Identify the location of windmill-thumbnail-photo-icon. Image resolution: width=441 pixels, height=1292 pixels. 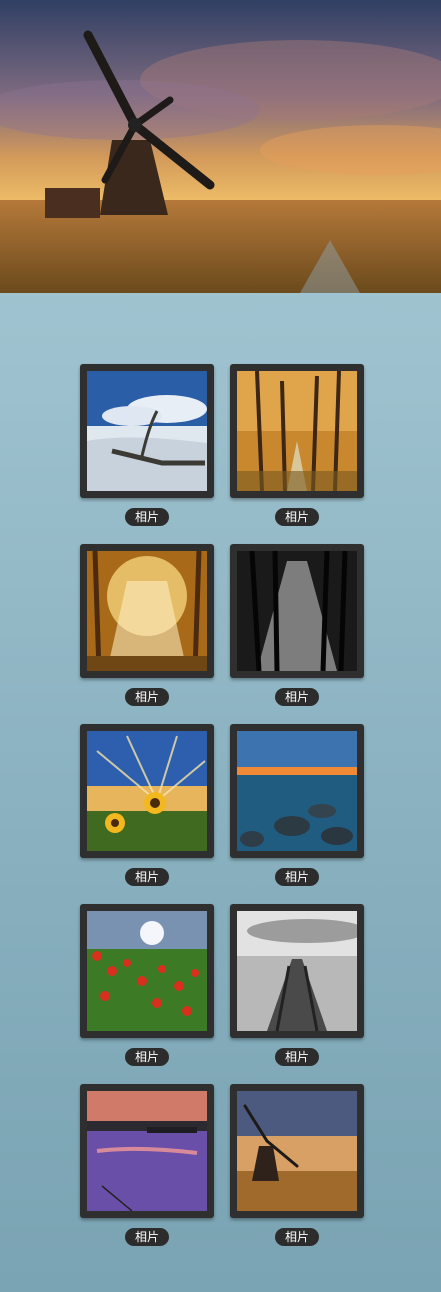
(297, 1151).